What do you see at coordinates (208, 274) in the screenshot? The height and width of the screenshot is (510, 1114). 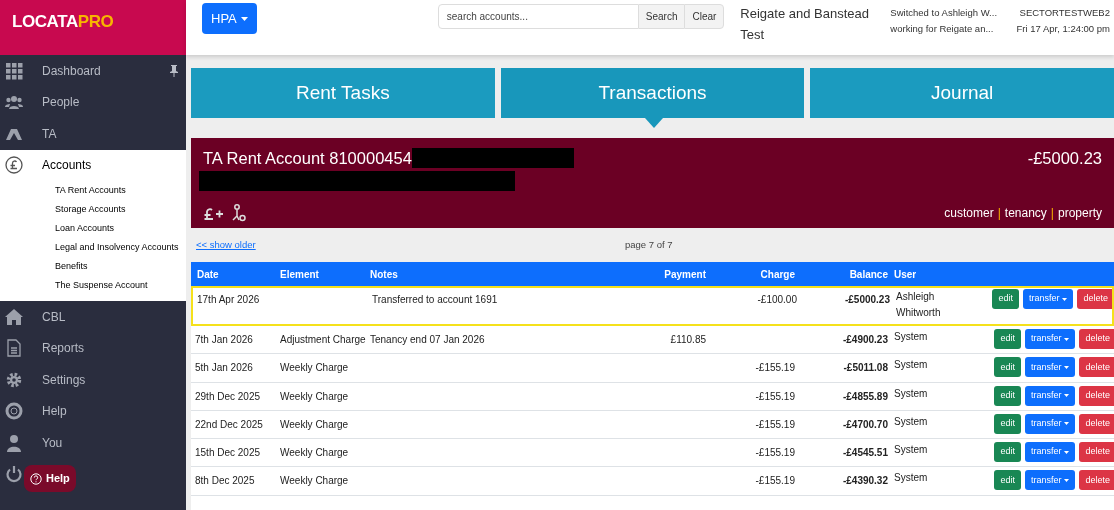 I see `column-header: Date` at bounding box center [208, 274].